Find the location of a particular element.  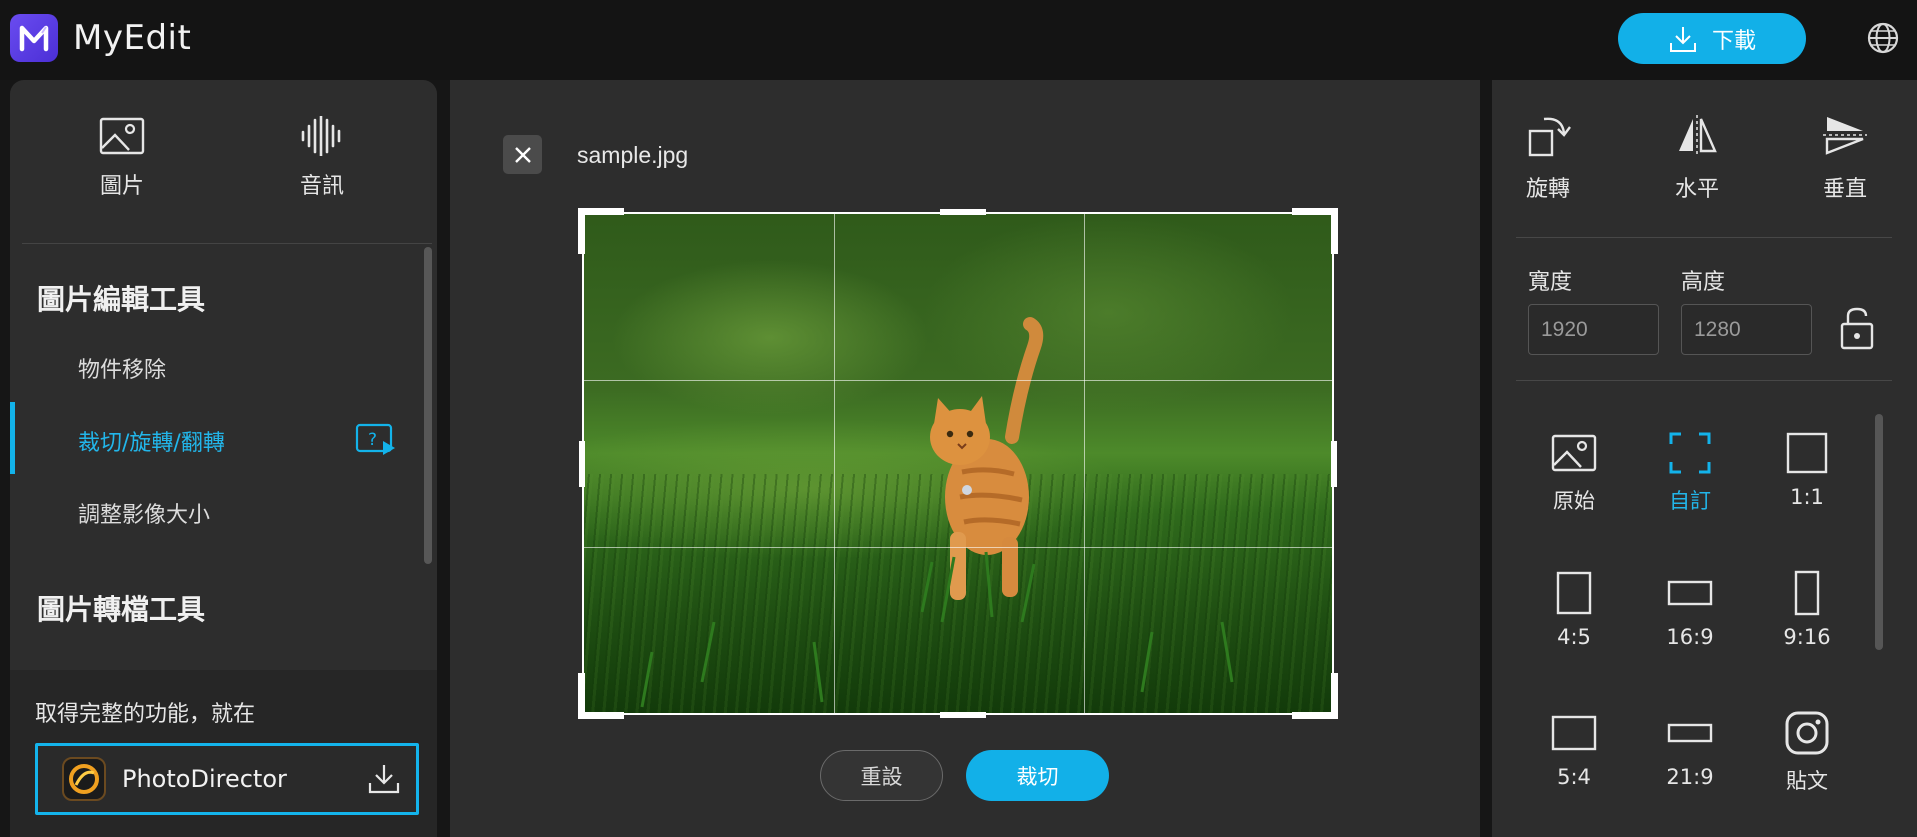

ratio-original: 原始 is located at coordinates (1574, 471).